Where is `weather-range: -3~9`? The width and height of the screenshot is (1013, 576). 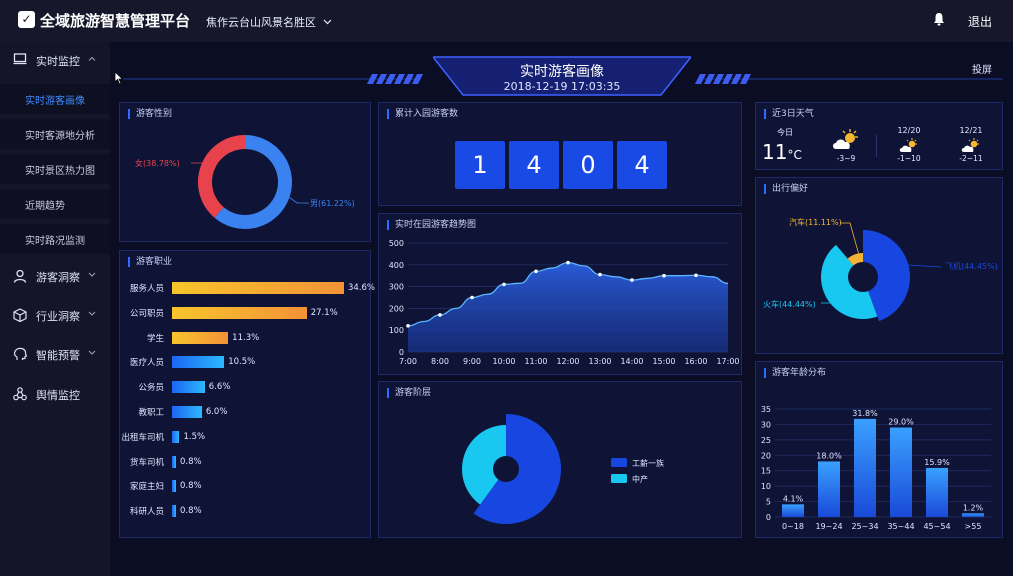
weather-range: -3~9 is located at coordinates (846, 158).